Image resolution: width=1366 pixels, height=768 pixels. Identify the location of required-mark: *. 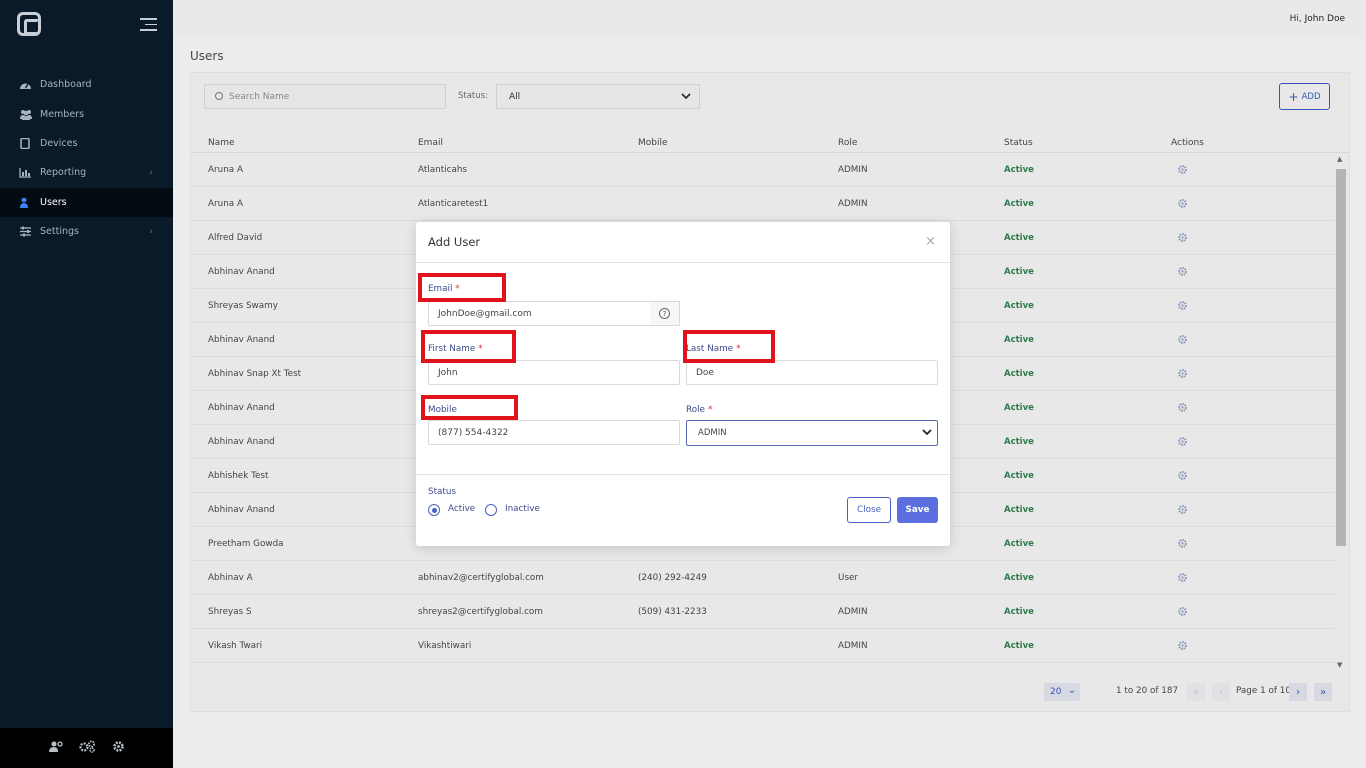
(710, 410).